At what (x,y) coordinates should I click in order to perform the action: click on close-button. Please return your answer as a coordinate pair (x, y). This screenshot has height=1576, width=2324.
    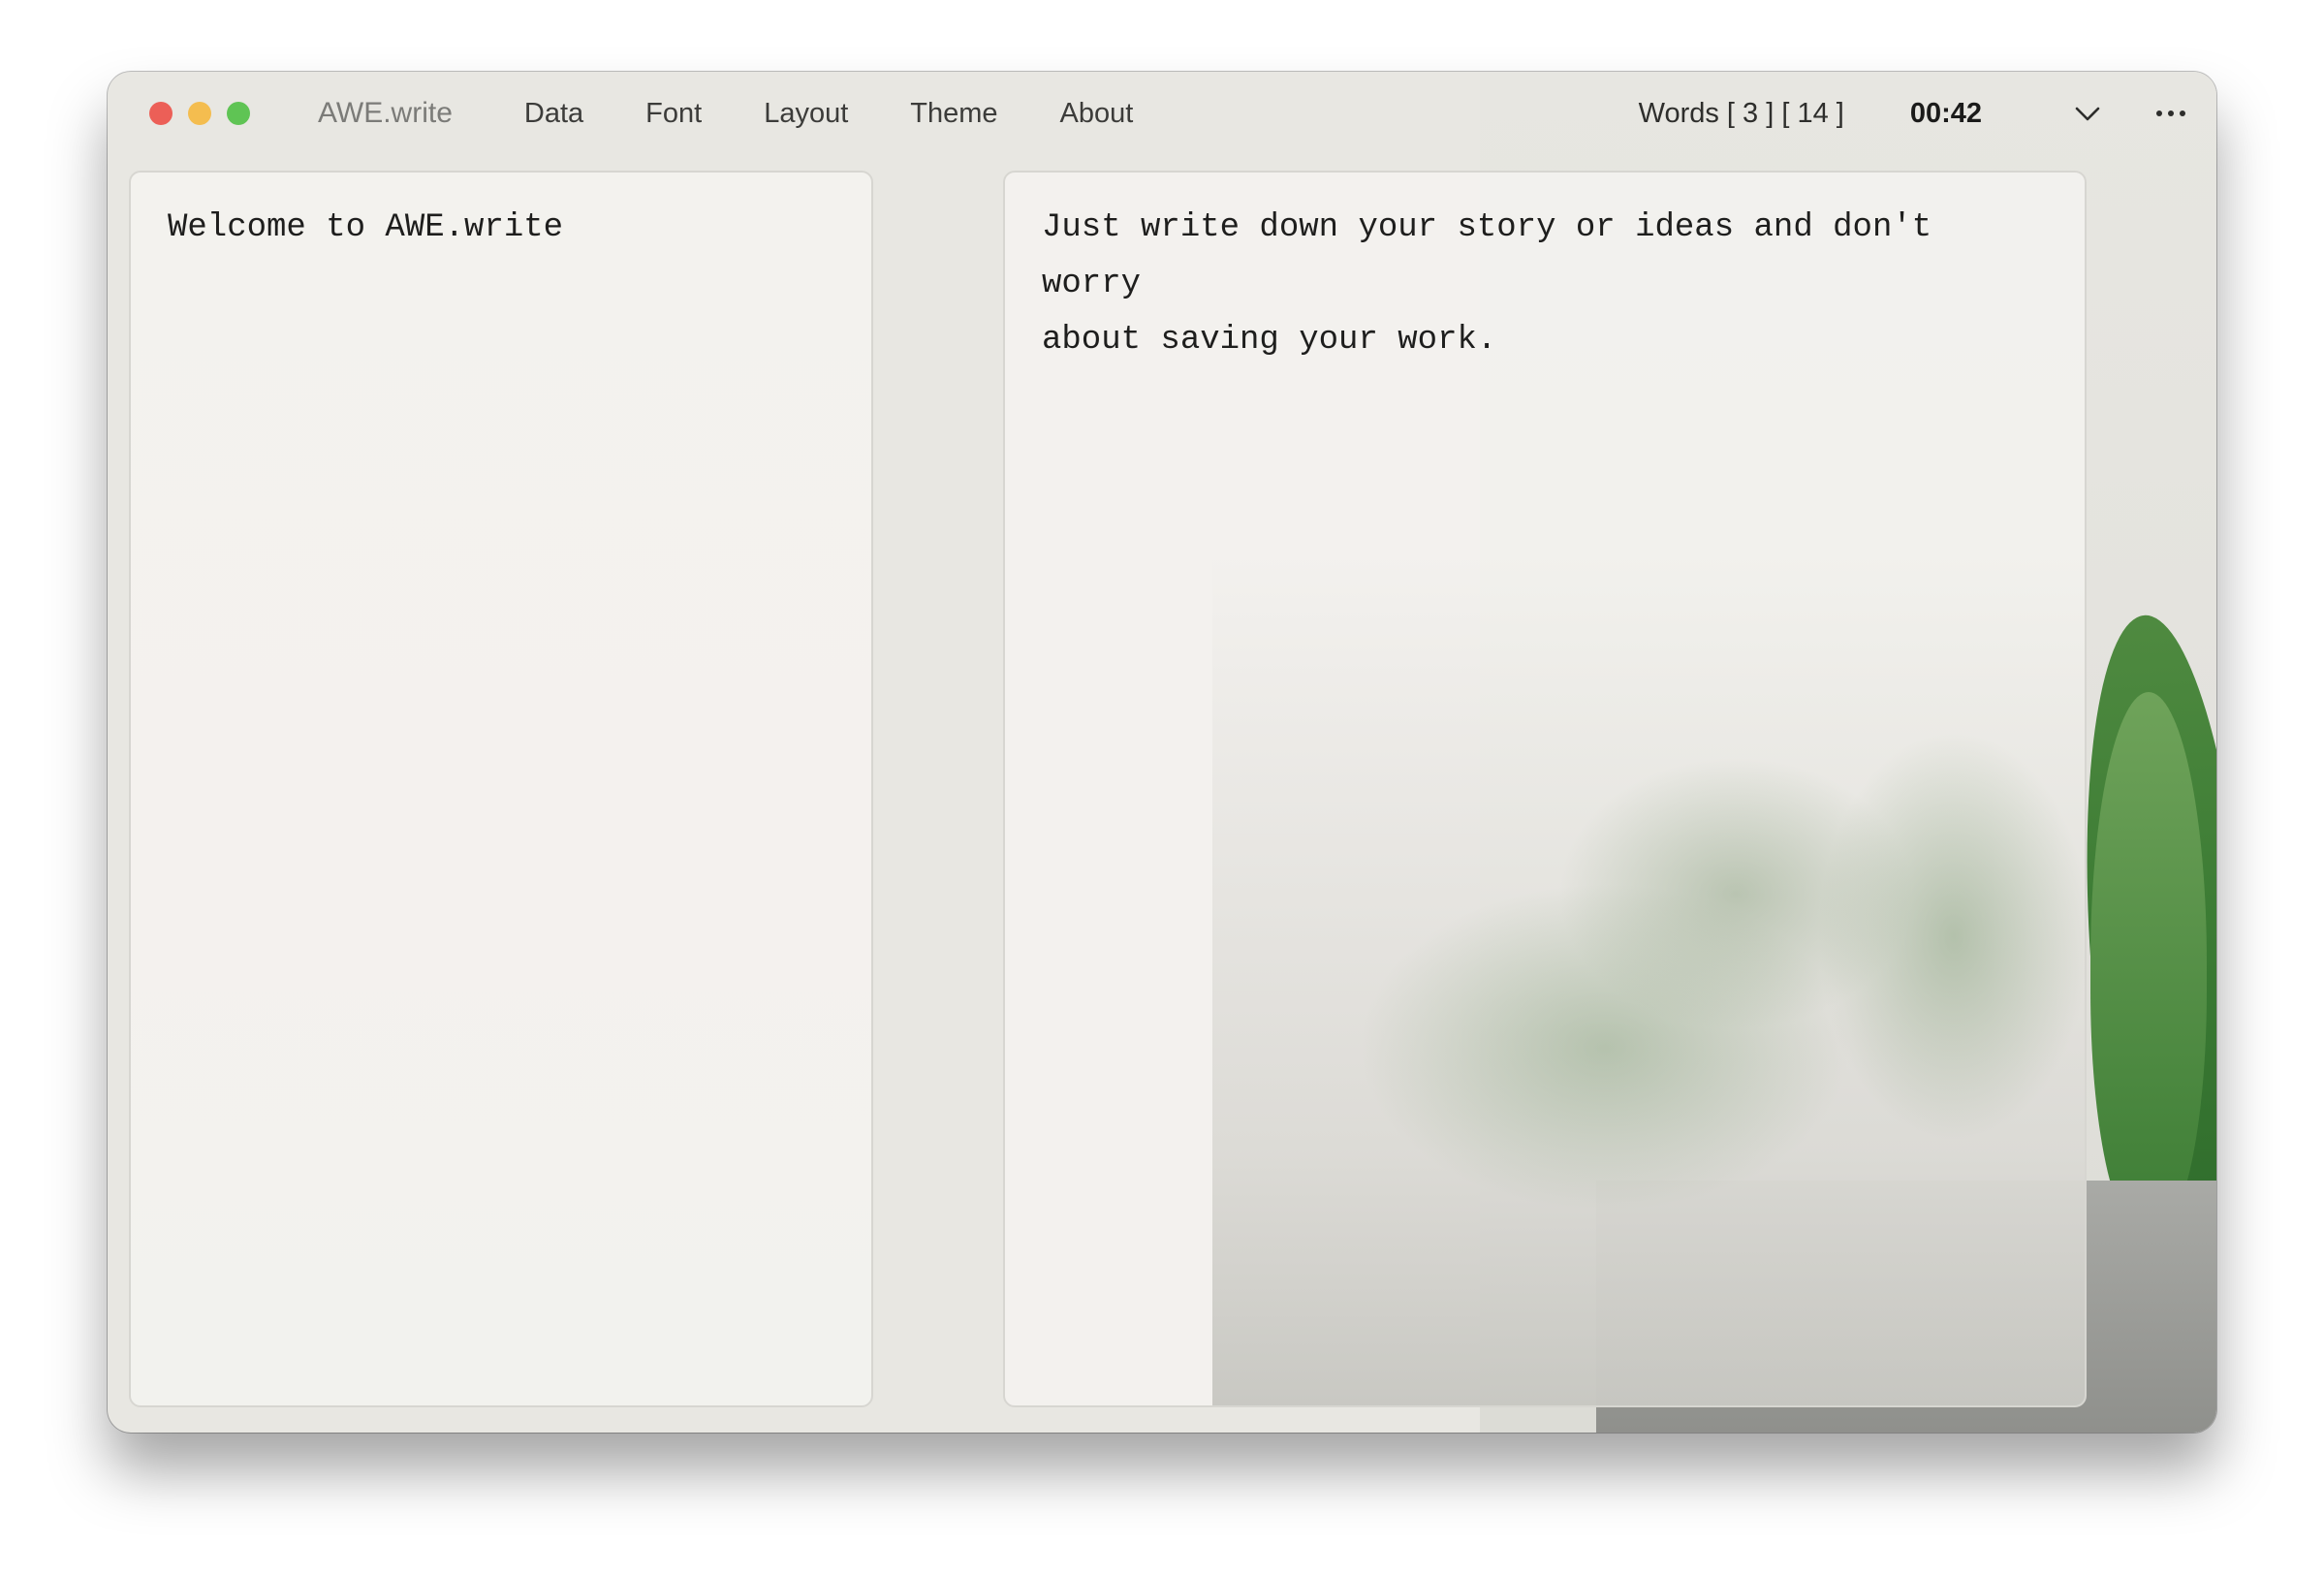
    Looking at the image, I should click on (161, 113).